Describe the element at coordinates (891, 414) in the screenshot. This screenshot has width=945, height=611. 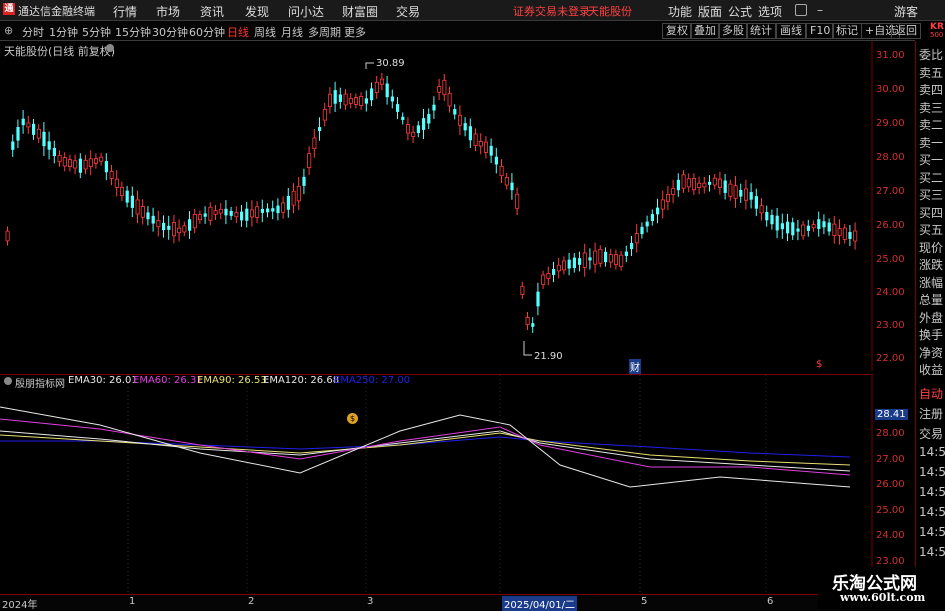
I see `indicator-current-value: 28.41` at that location.